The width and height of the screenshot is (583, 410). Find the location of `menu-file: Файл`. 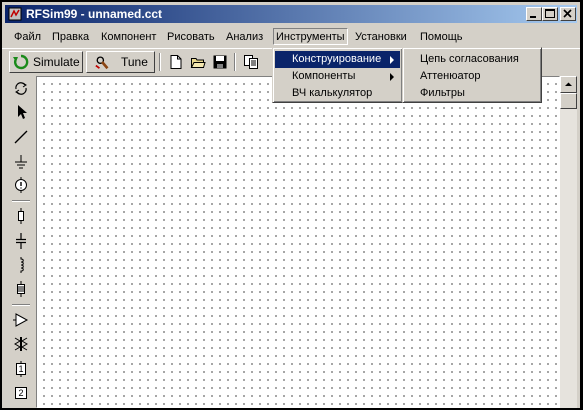

menu-file: Файл is located at coordinates (27, 37).